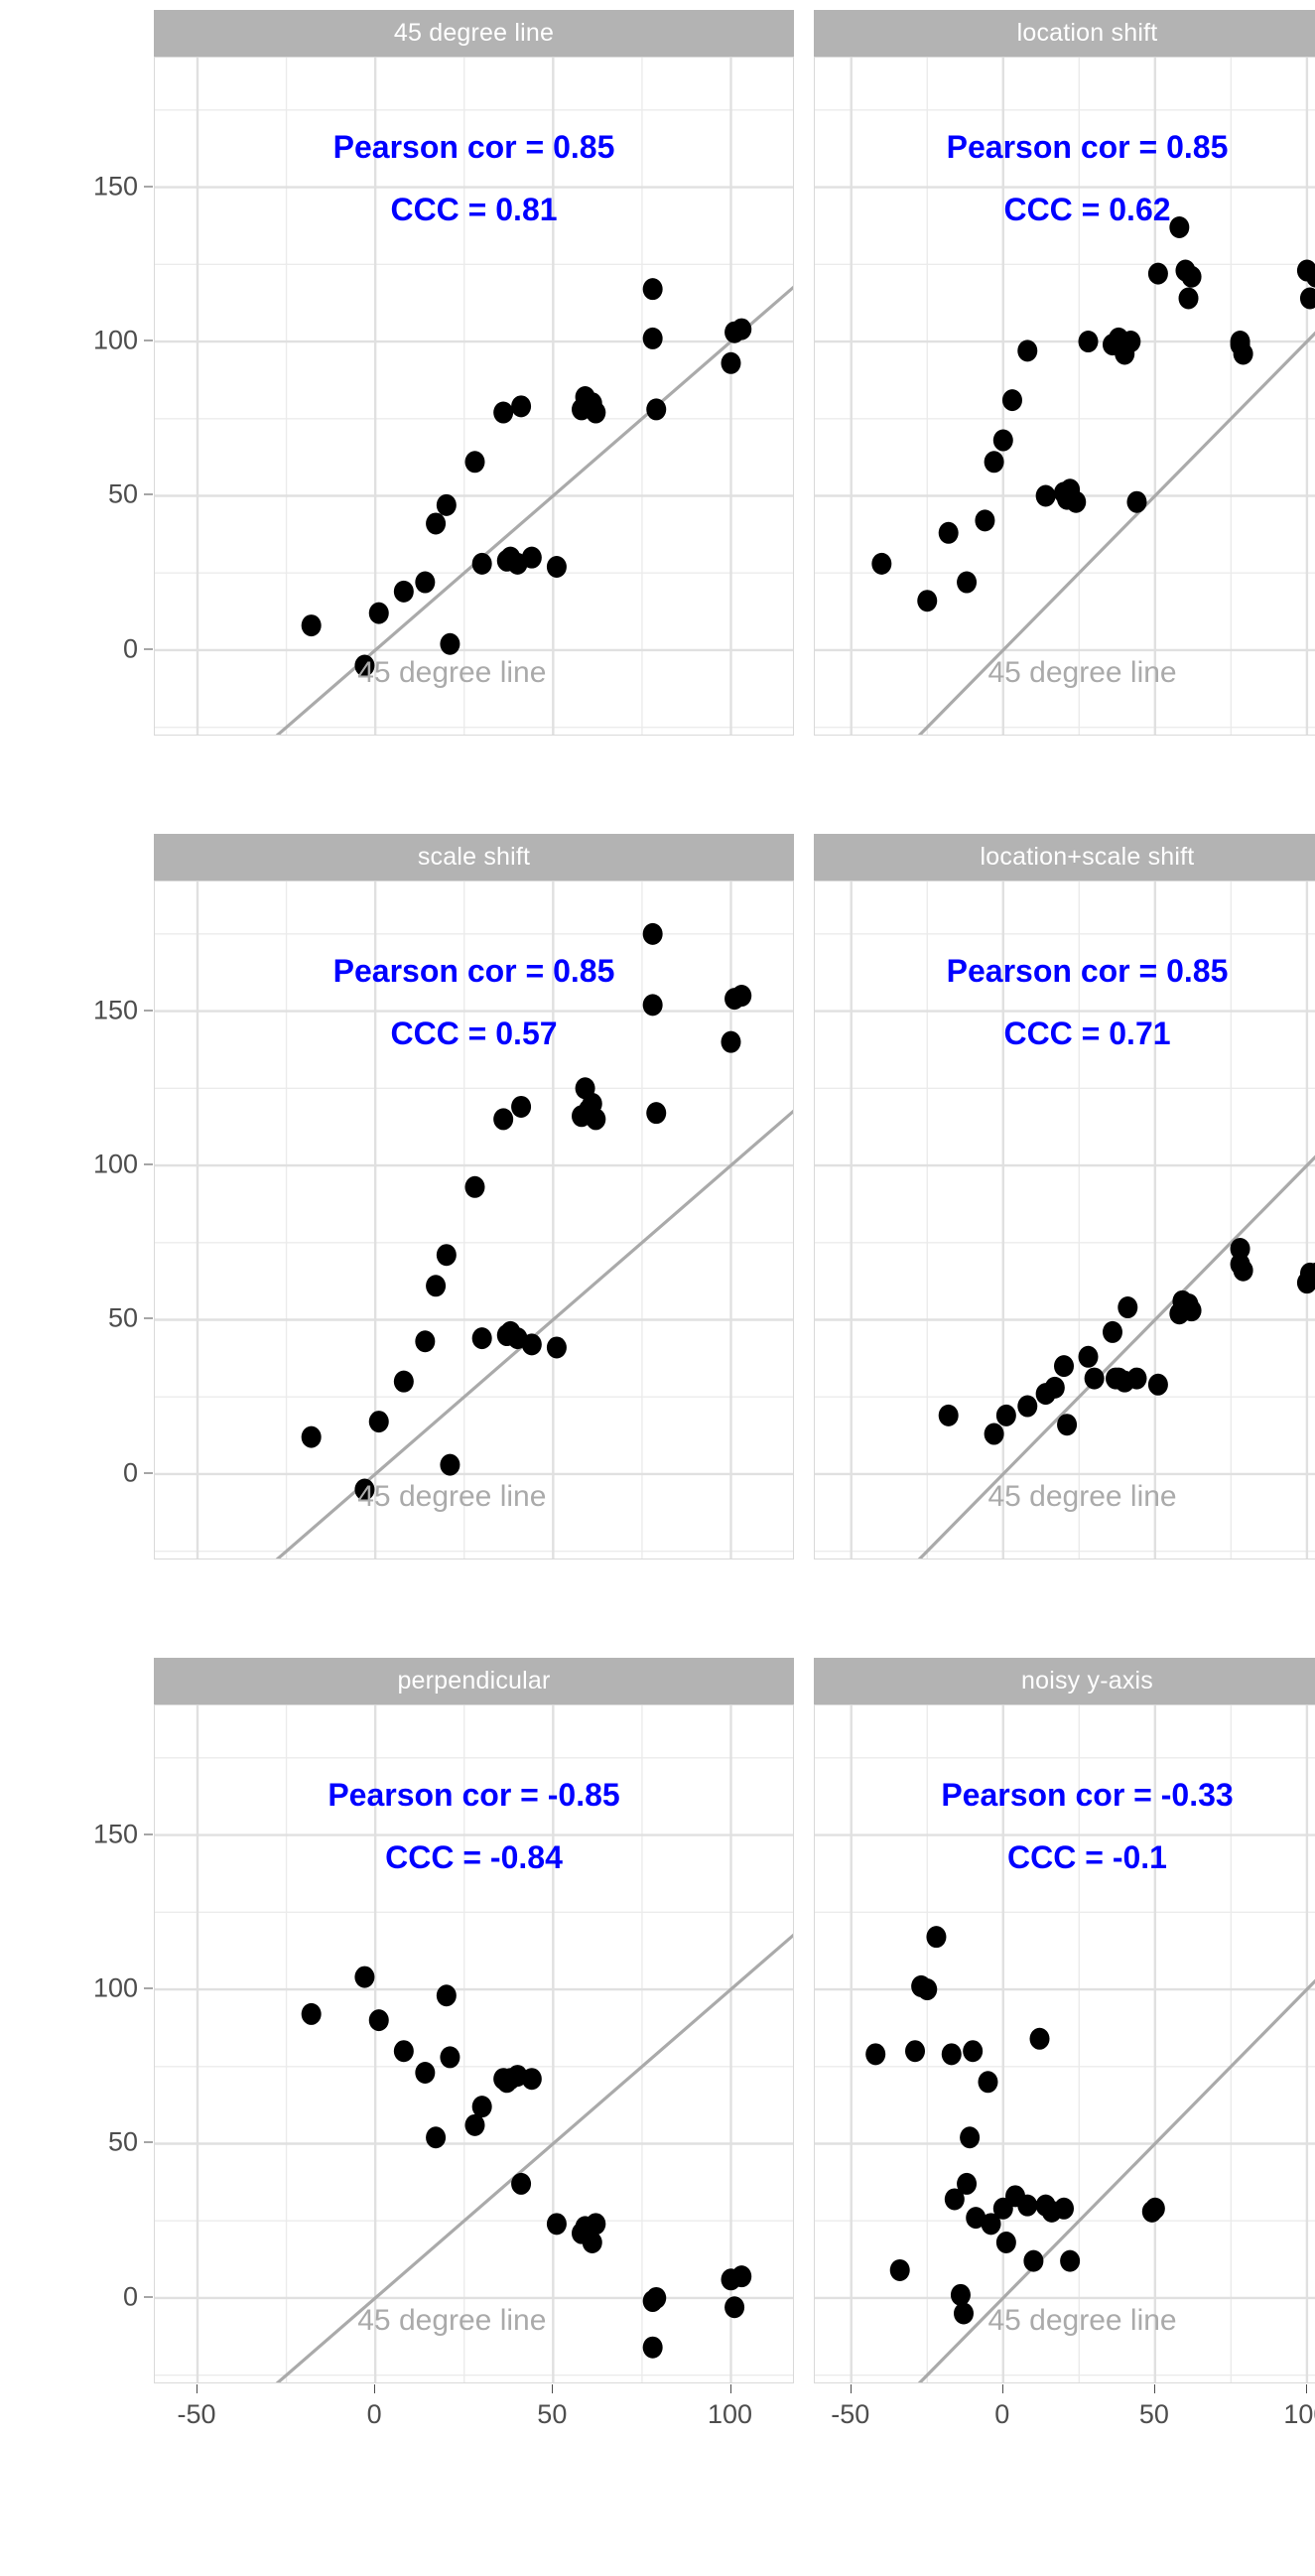  I want to click on x-axis-tick-label: 50, so click(553, 2414).